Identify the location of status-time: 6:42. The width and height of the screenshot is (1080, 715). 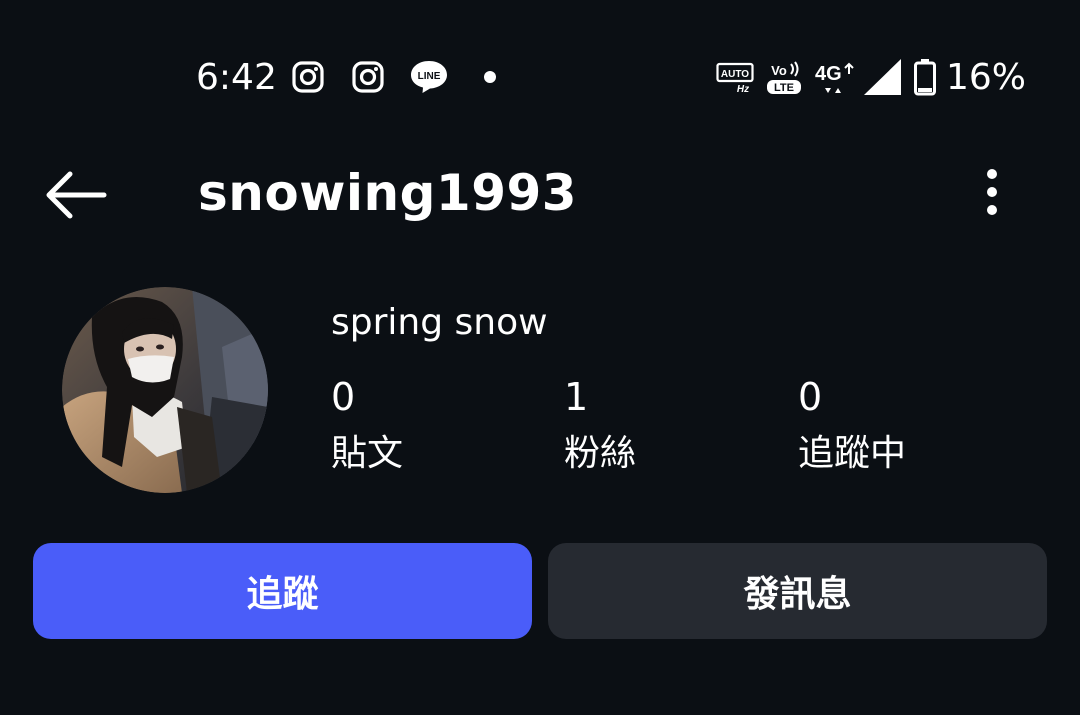
(236, 77).